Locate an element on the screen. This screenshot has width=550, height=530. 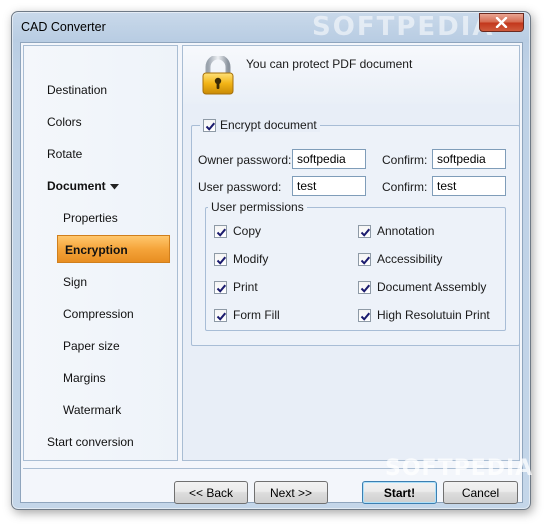
title-bar: CAD Converter SOFTPEDIA is located at coordinates (271, 27).